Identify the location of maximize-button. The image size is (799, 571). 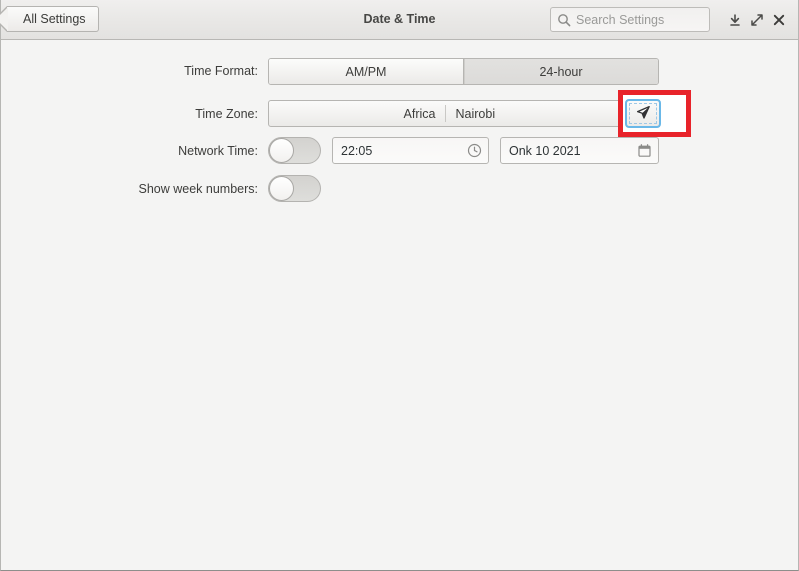
(757, 20).